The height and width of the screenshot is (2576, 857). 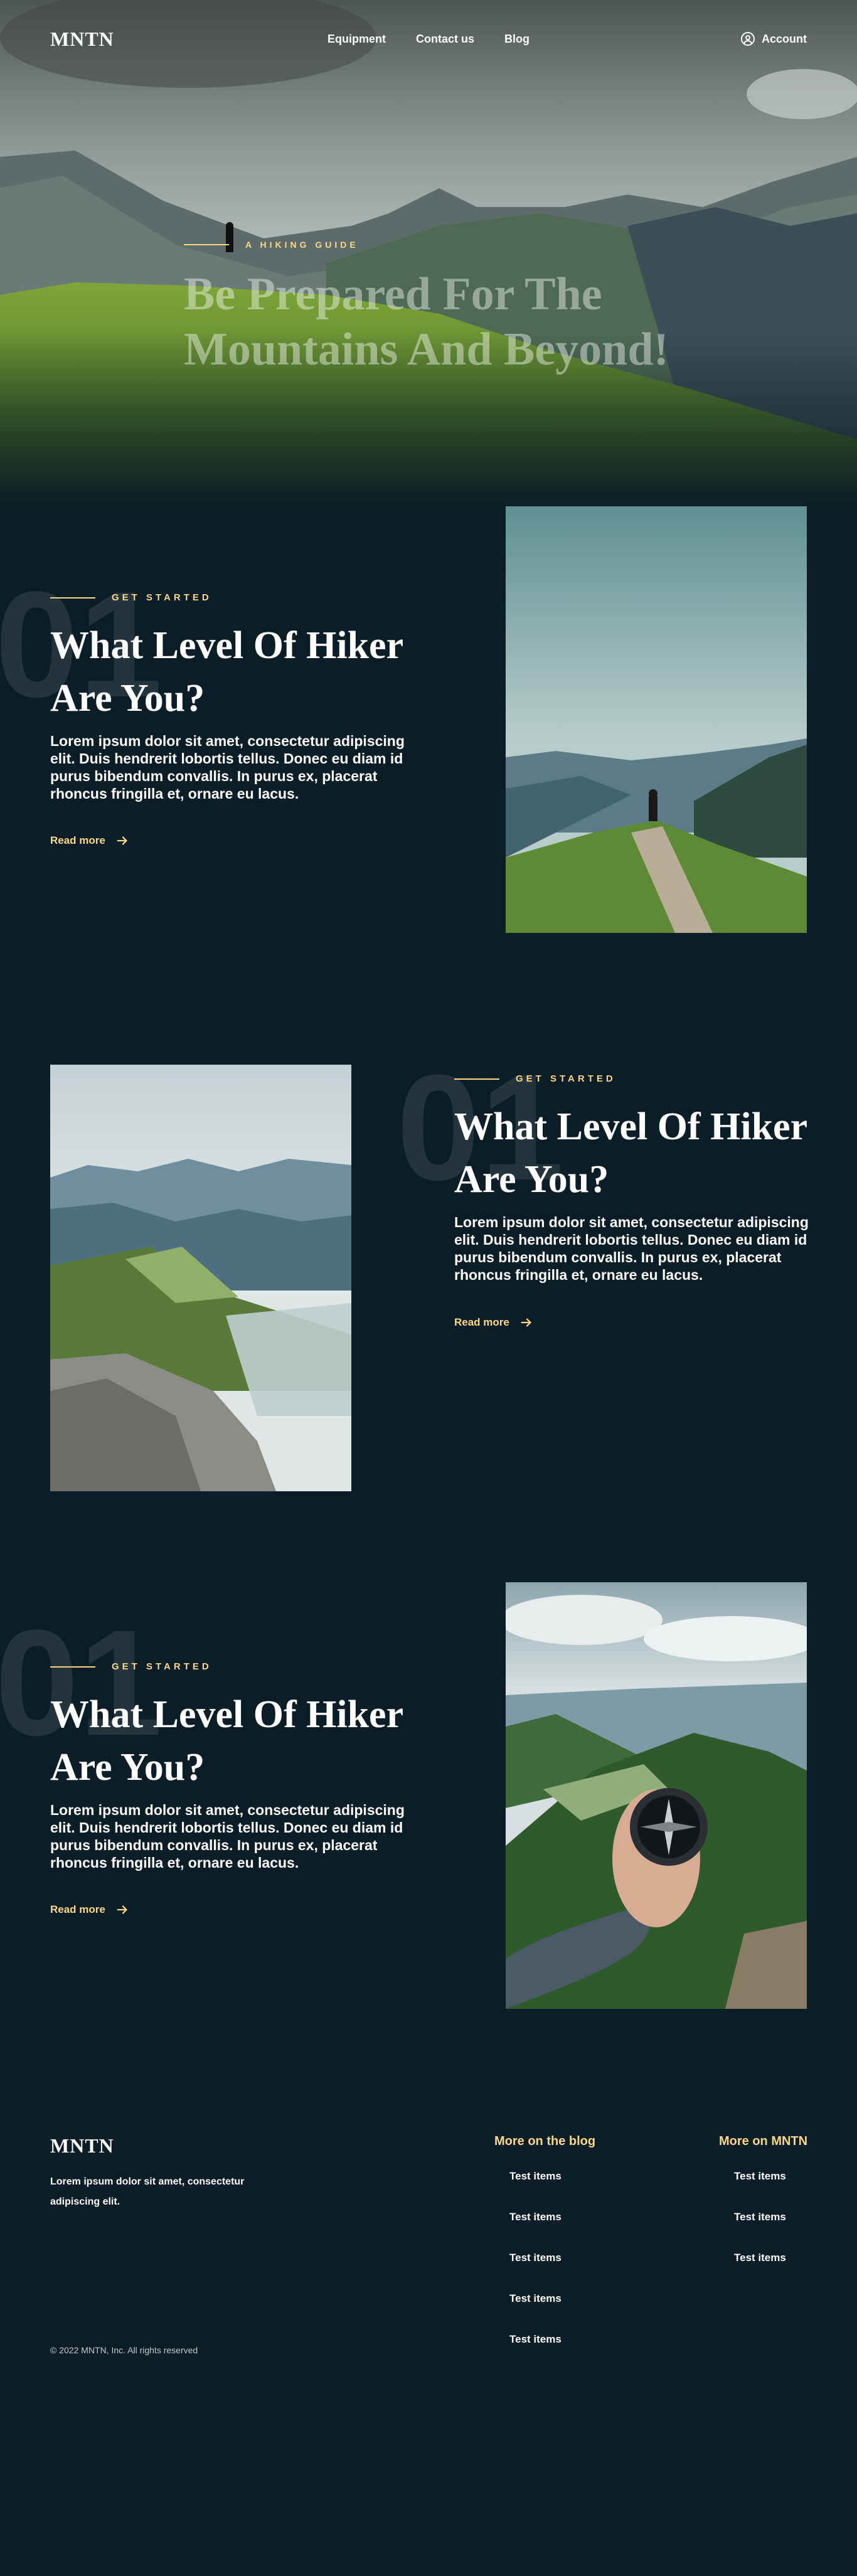 What do you see at coordinates (784, 38) in the screenshot?
I see `account-label: Account` at bounding box center [784, 38].